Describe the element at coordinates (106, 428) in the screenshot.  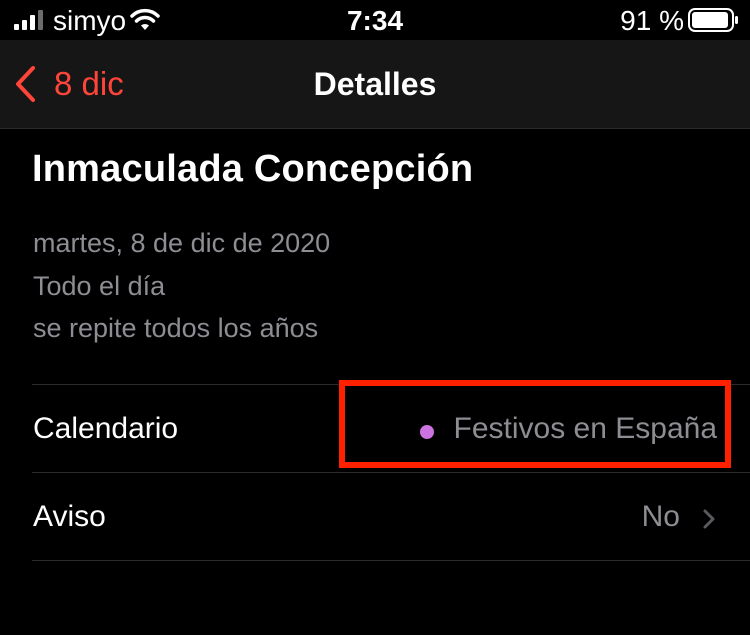
I see `calendar-label: Calendario` at that location.